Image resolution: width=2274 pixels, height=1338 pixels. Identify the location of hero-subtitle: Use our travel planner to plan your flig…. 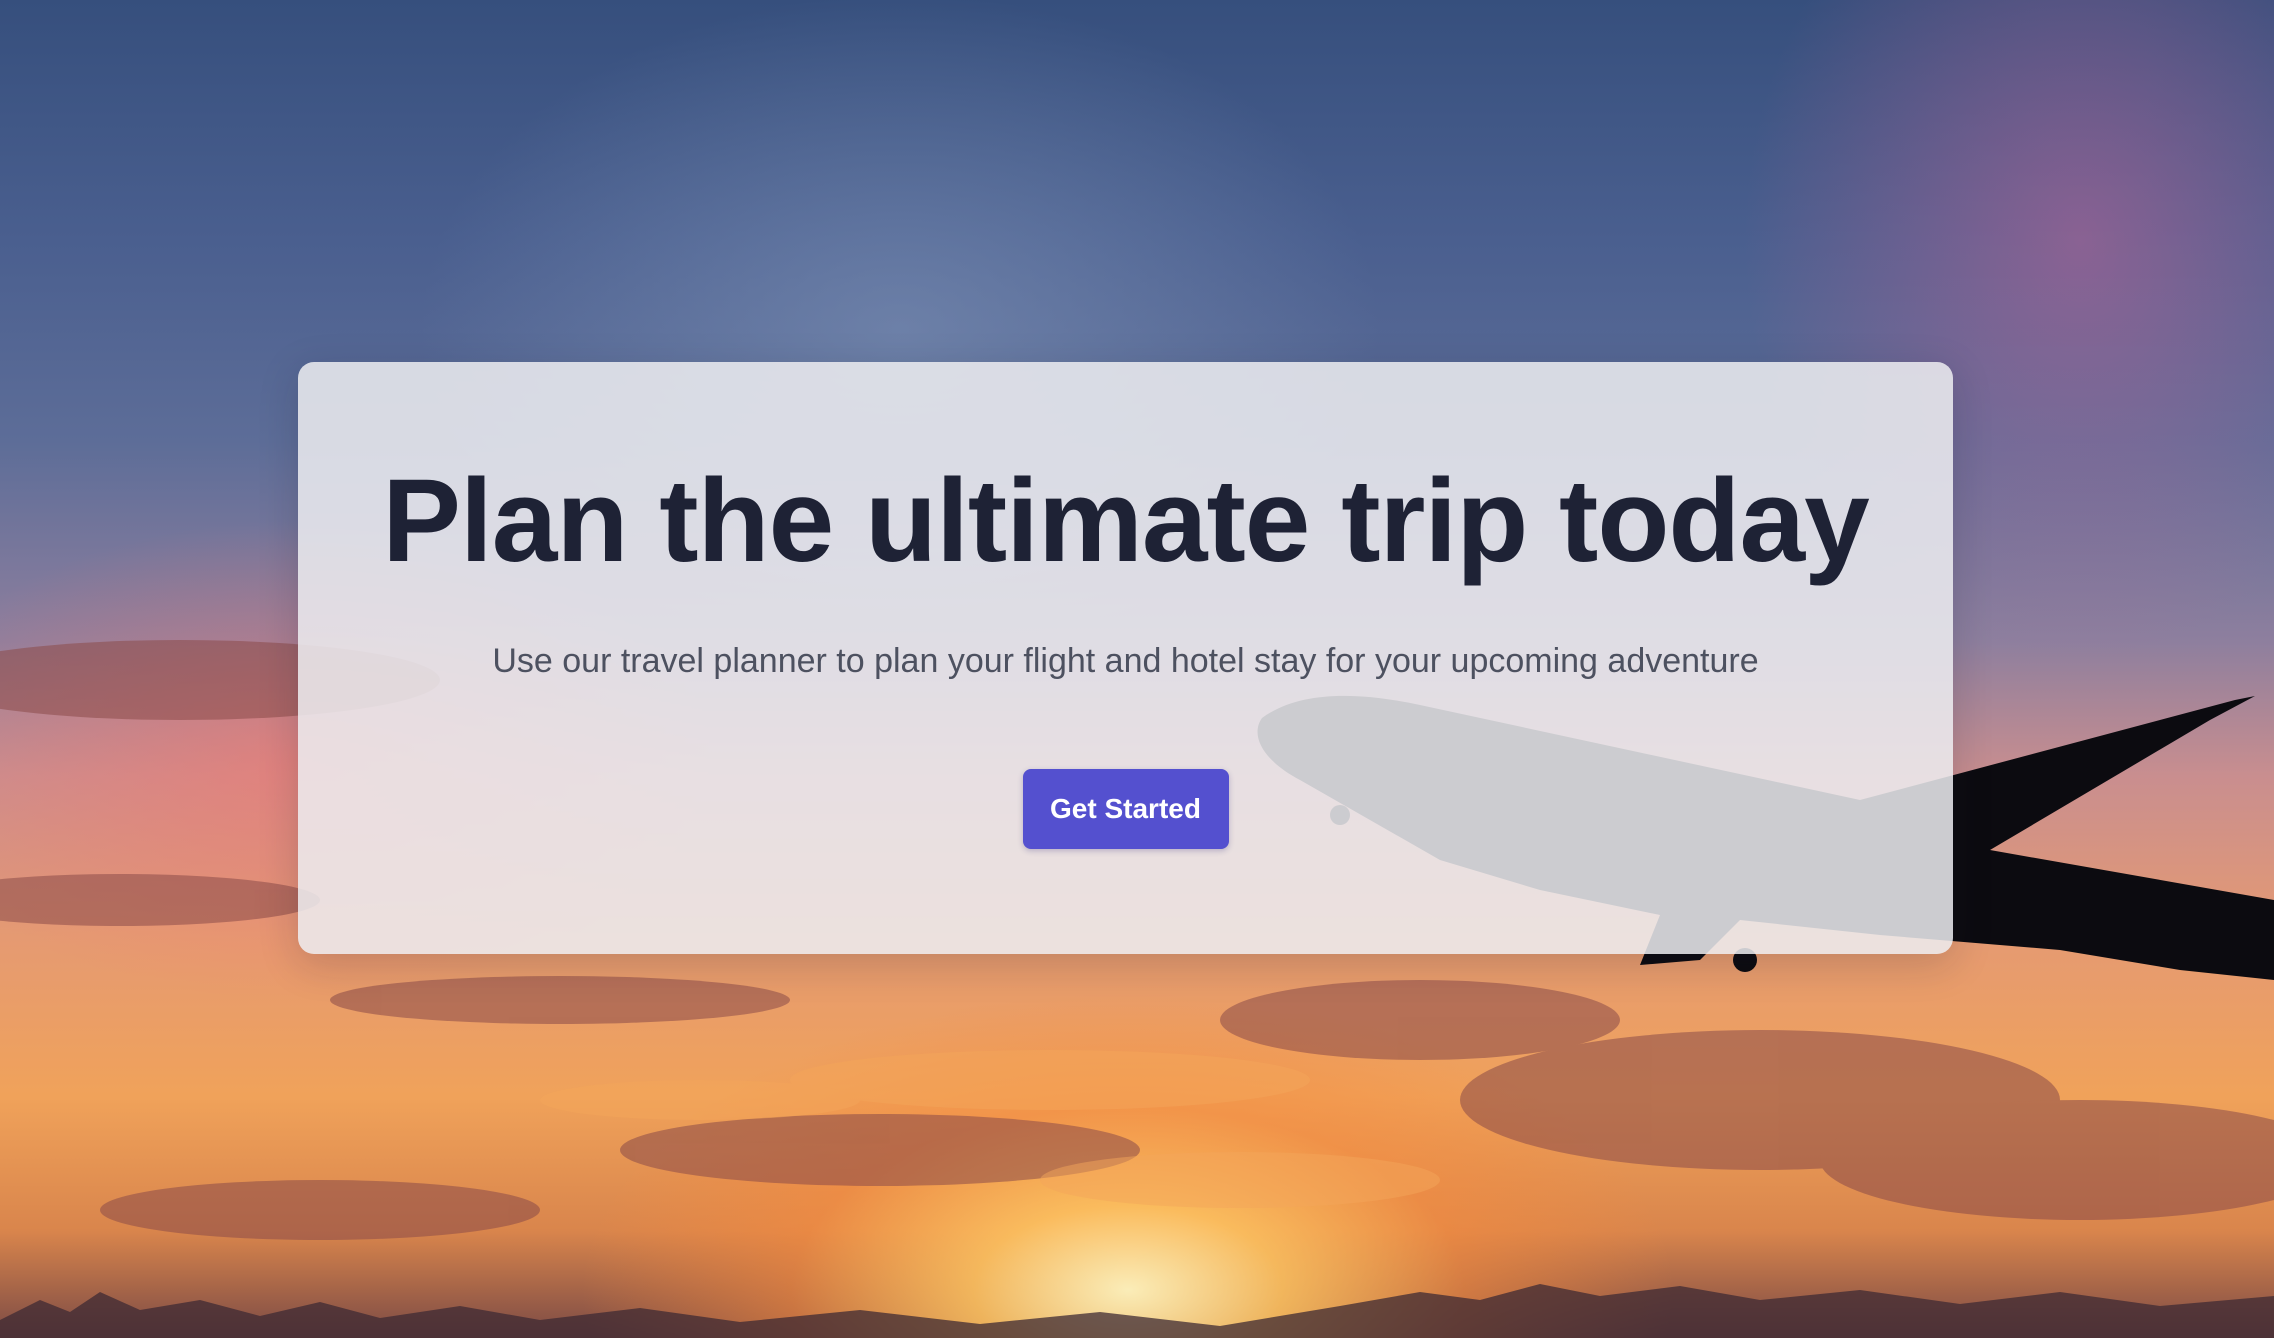
(1125, 660).